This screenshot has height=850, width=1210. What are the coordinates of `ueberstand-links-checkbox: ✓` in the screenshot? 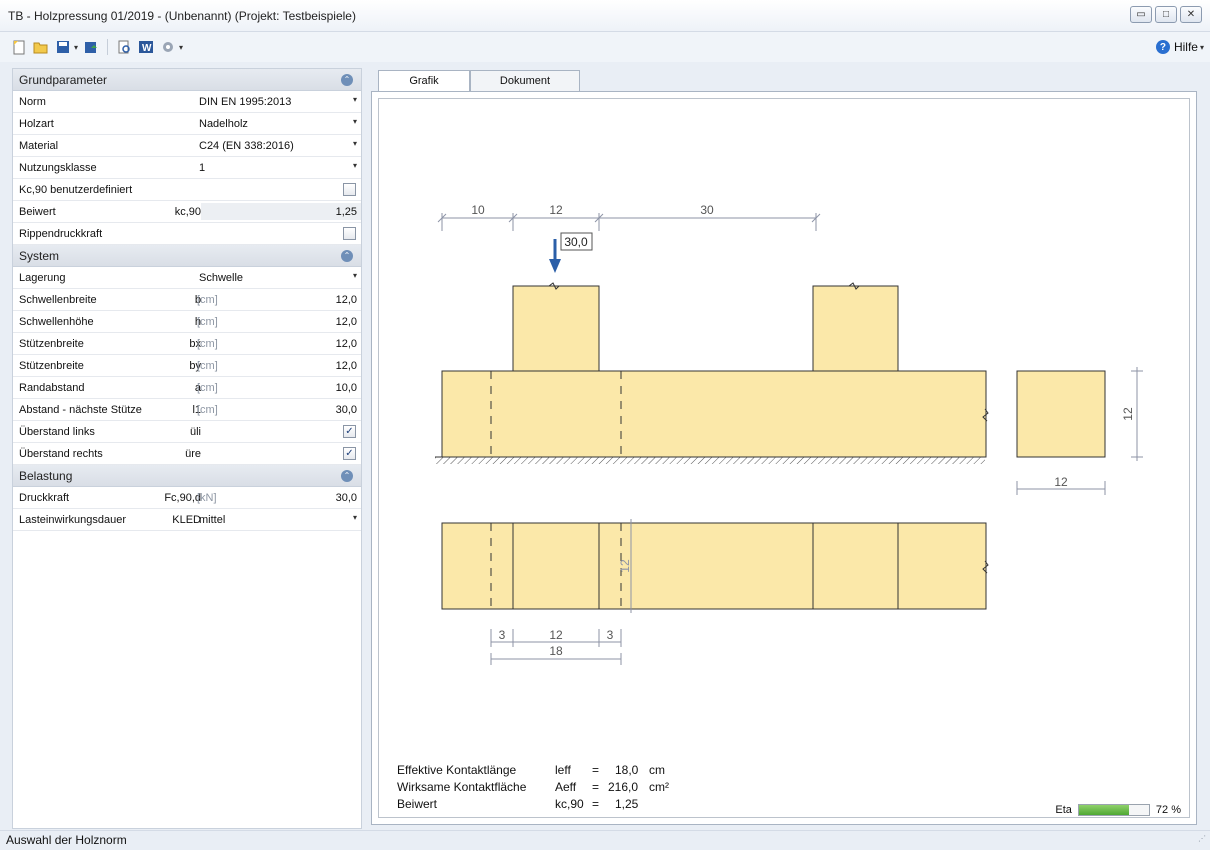 It's located at (349, 431).